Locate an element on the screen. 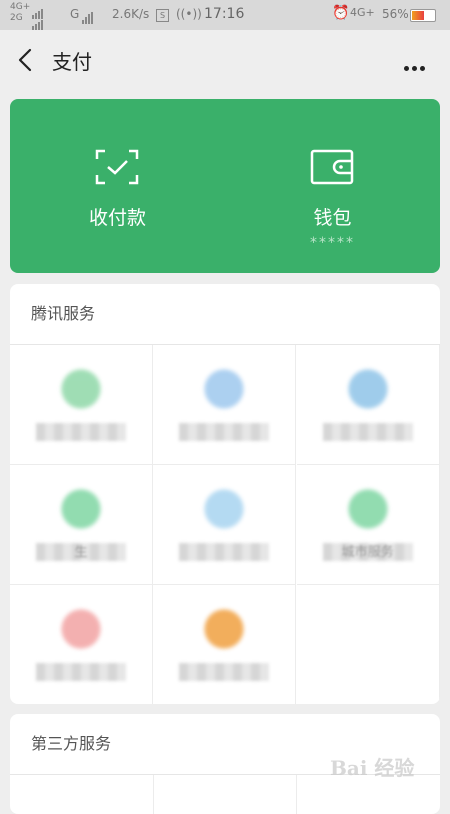 The width and height of the screenshot is (450, 814). heart-icon is located at coordinates (81, 629).